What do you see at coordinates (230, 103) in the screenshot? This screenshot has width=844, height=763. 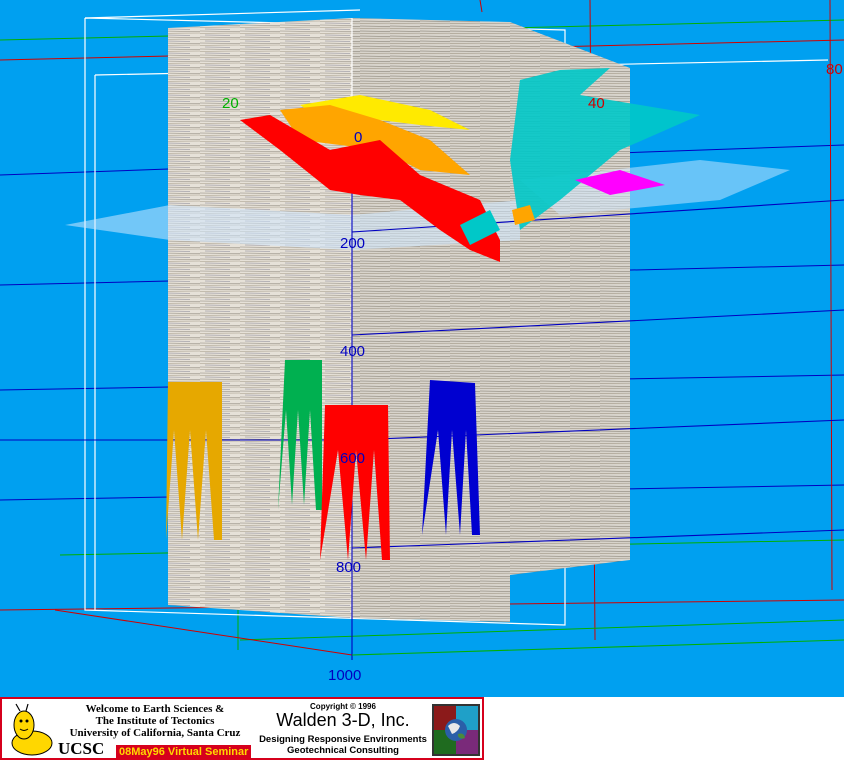 I see `axis-label-x20: 20` at bounding box center [230, 103].